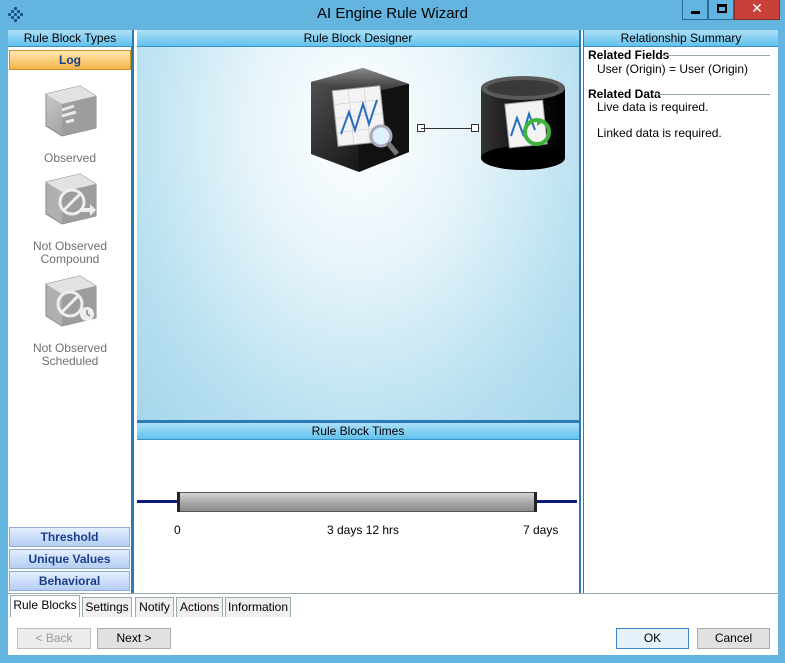 Image resolution: width=785 pixels, height=663 pixels. Describe the element at coordinates (70, 259) in the screenshot. I see `block-not-observed-compound-label-line-2: Compound` at that location.